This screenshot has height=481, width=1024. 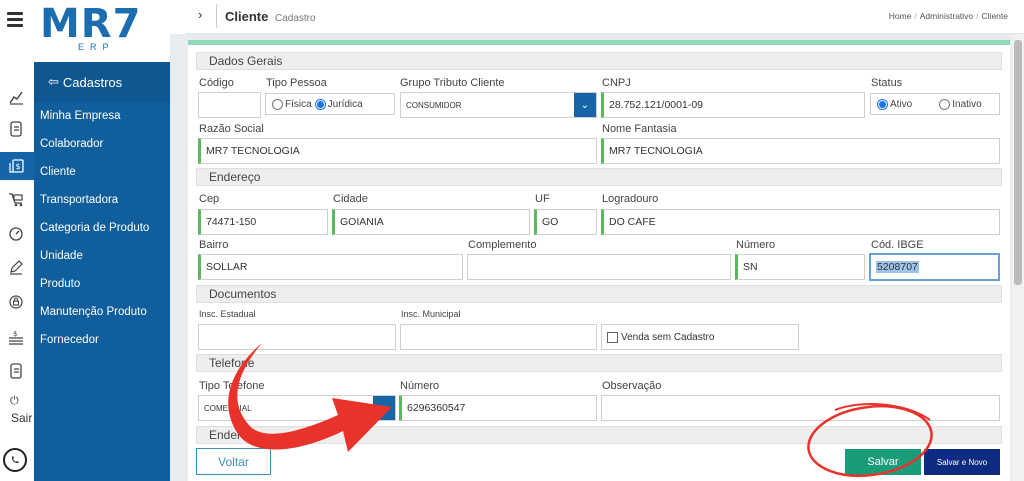 I want to click on cidade-label: Cidade, so click(x=350, y=199).